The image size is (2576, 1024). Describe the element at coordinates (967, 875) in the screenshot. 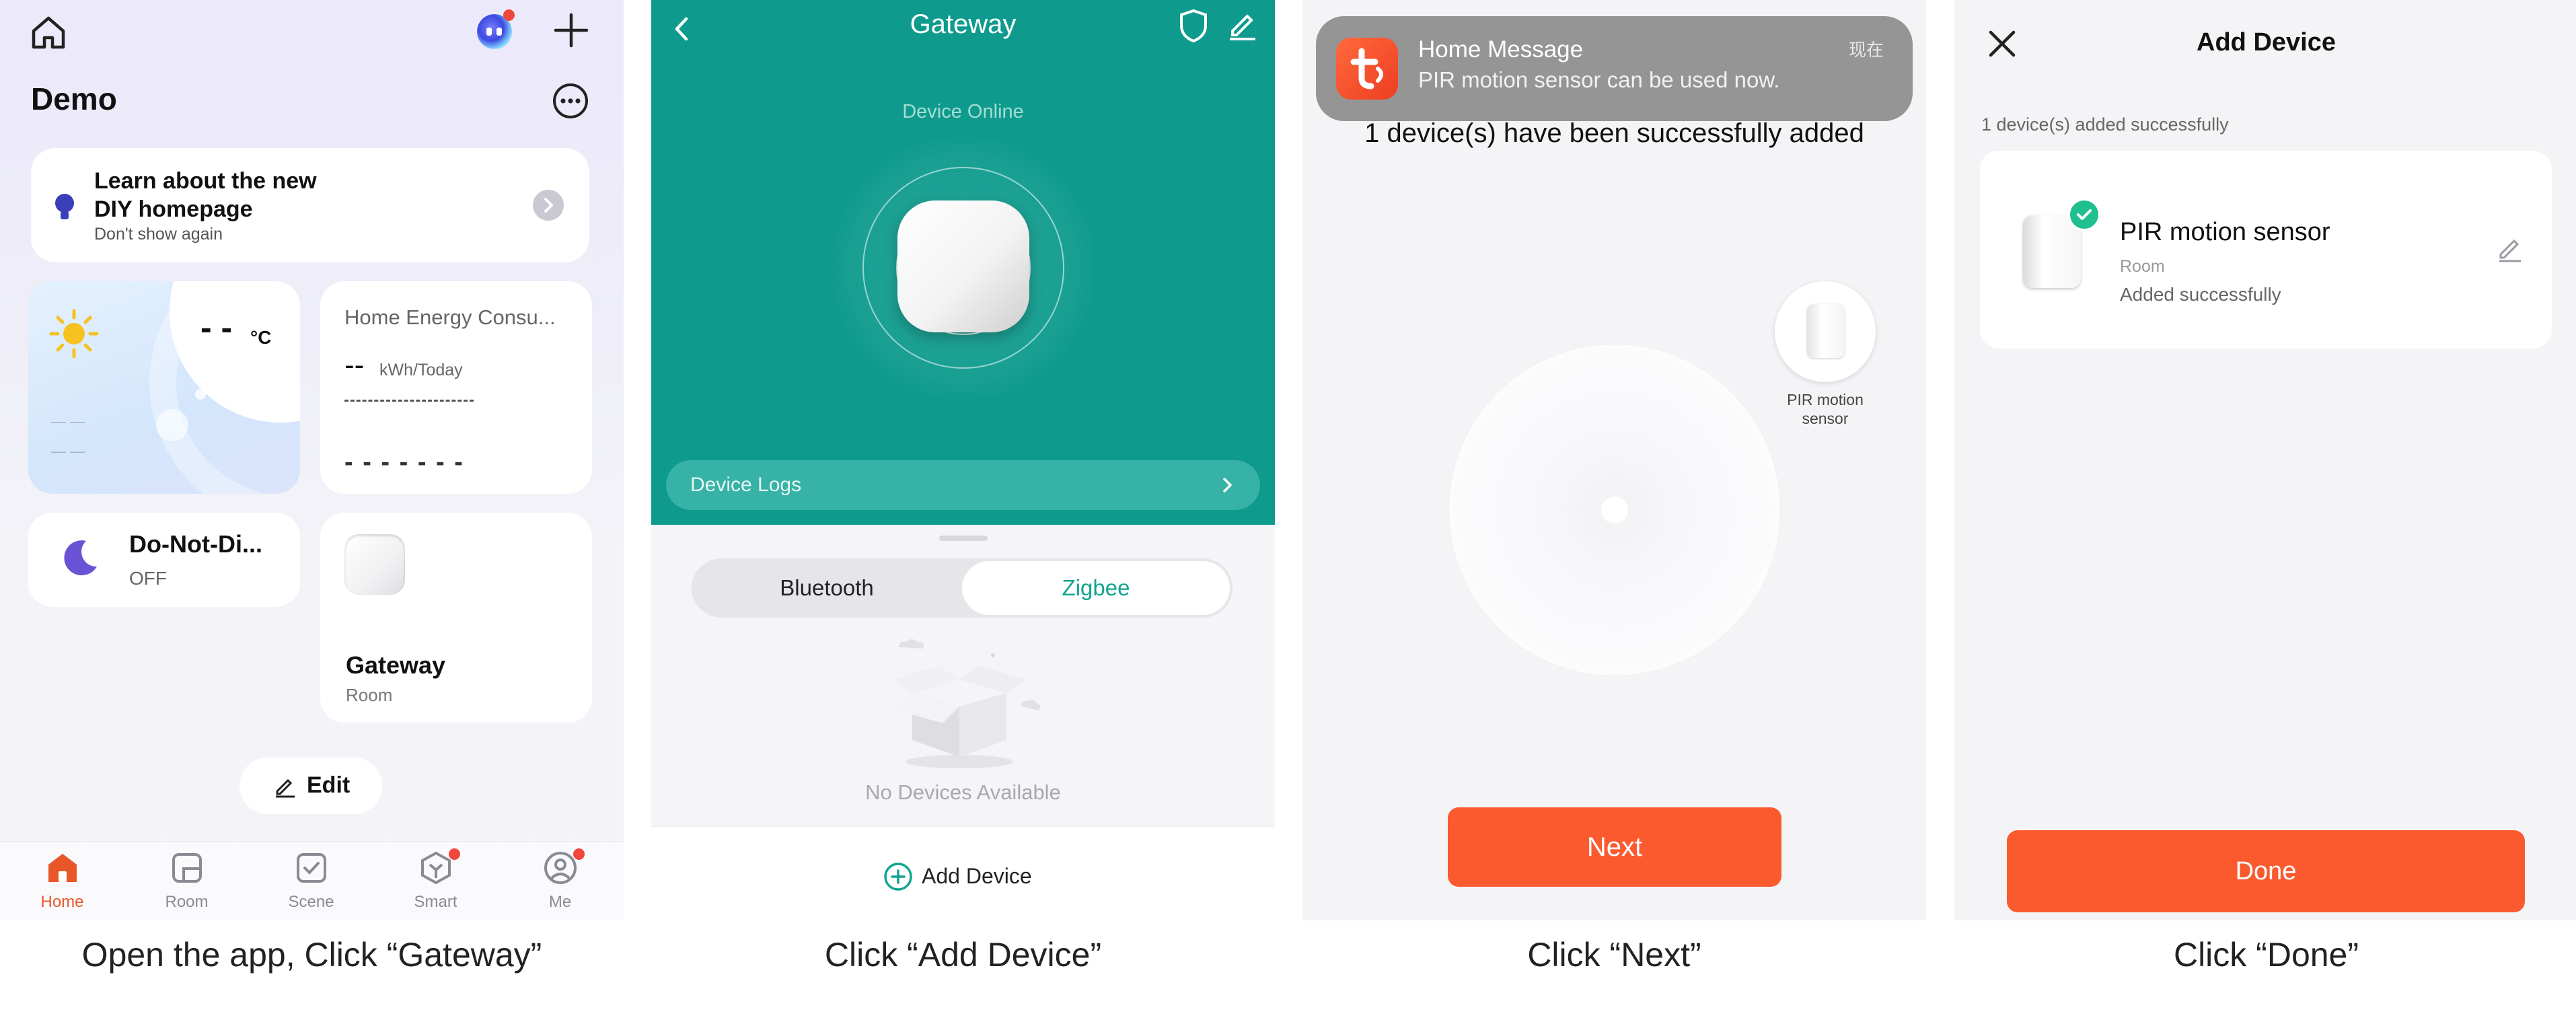

I see `add-device-button: Add Device` at that location.